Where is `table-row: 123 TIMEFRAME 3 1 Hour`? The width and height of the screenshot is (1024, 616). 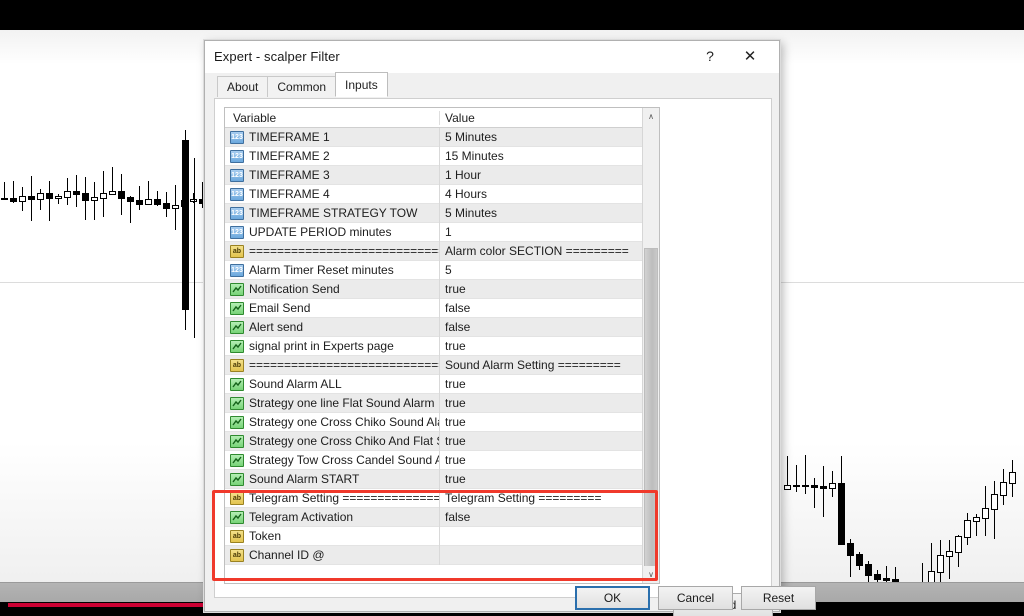 table-row: 123 TIMEFRAME 3 1 Hour is located at coordinates (442, 175).